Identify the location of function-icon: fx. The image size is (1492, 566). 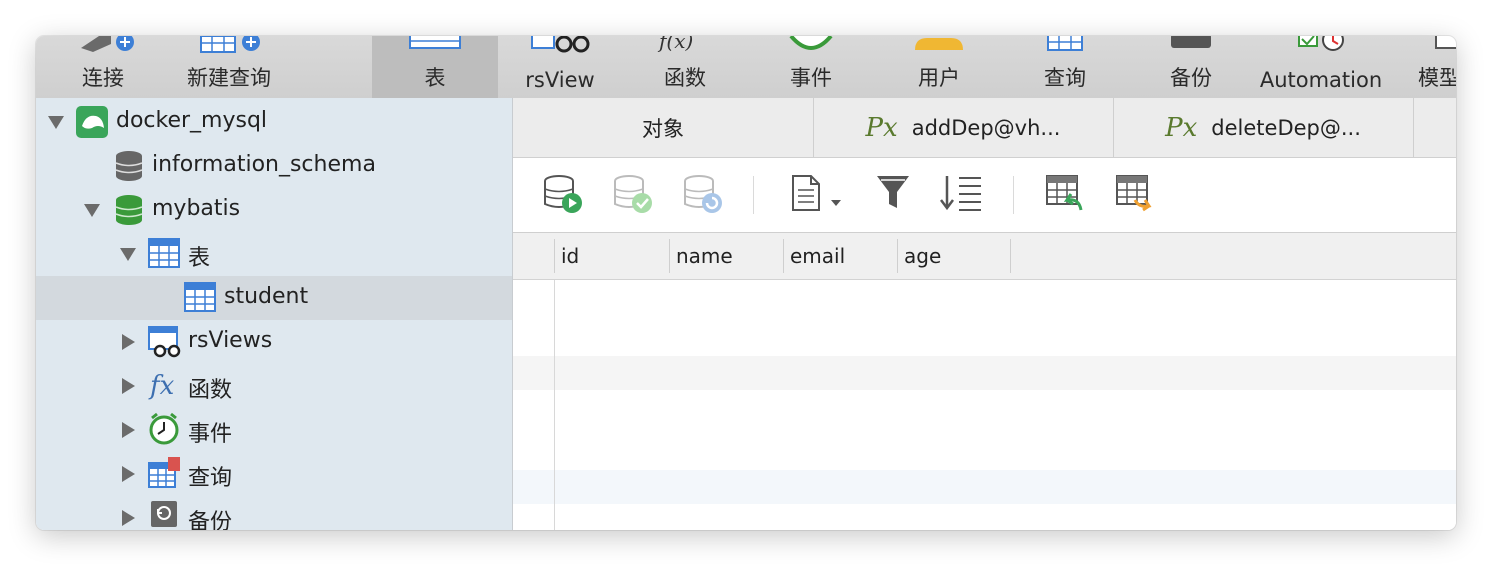
(161, 386).